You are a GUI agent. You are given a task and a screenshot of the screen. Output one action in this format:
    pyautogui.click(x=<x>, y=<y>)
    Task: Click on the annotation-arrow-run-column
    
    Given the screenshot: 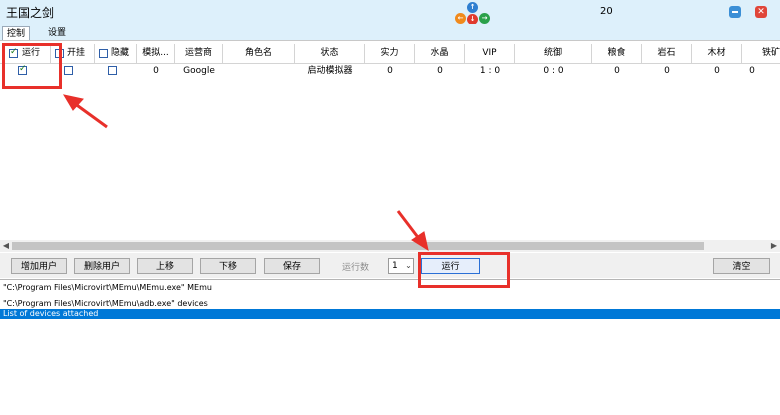 What is the action you would take?
    pyautogui.click(x=85, y=111)
    